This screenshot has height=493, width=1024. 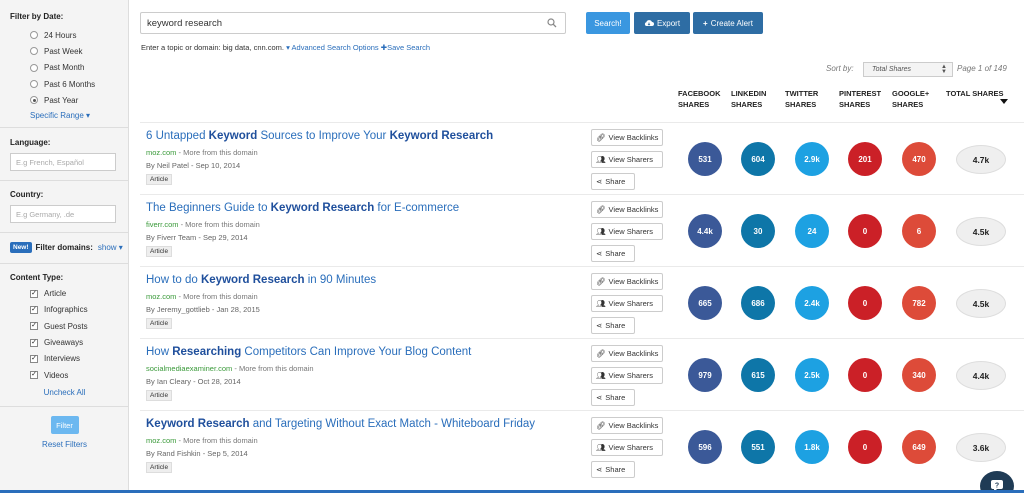 What do you see at coordinates (599, 397) in the screenshot?
I see `share-icon: ⋖` at bounding box center [599, 397].